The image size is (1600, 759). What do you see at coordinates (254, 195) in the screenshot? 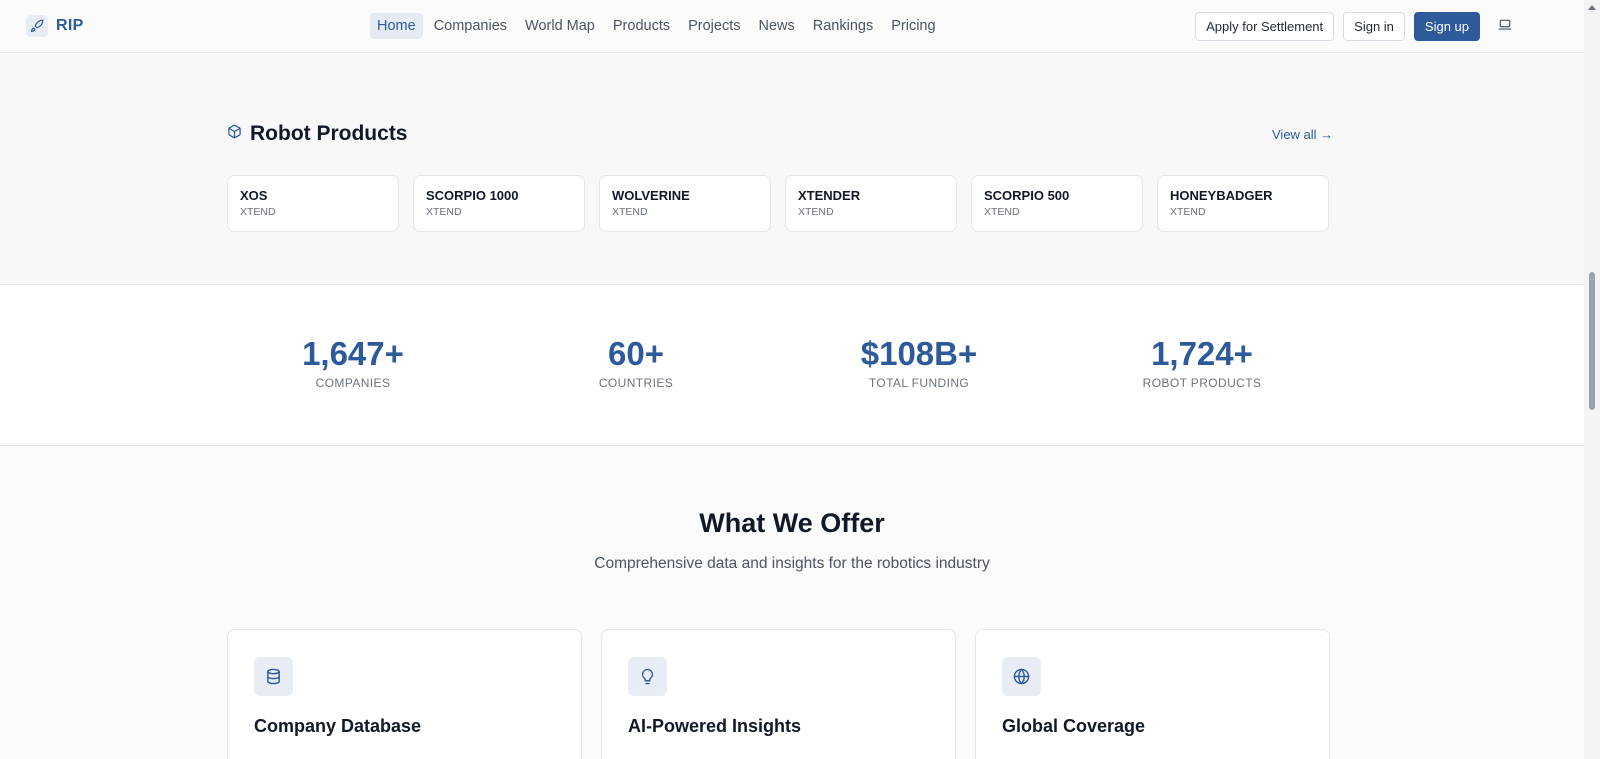
I see `product-name: XOS` at bounding box center [254, 195].